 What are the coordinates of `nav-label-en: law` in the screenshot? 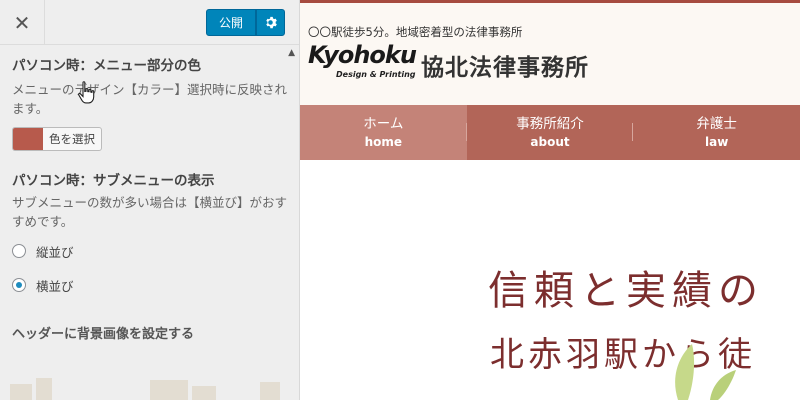 It's located at (717, 141).